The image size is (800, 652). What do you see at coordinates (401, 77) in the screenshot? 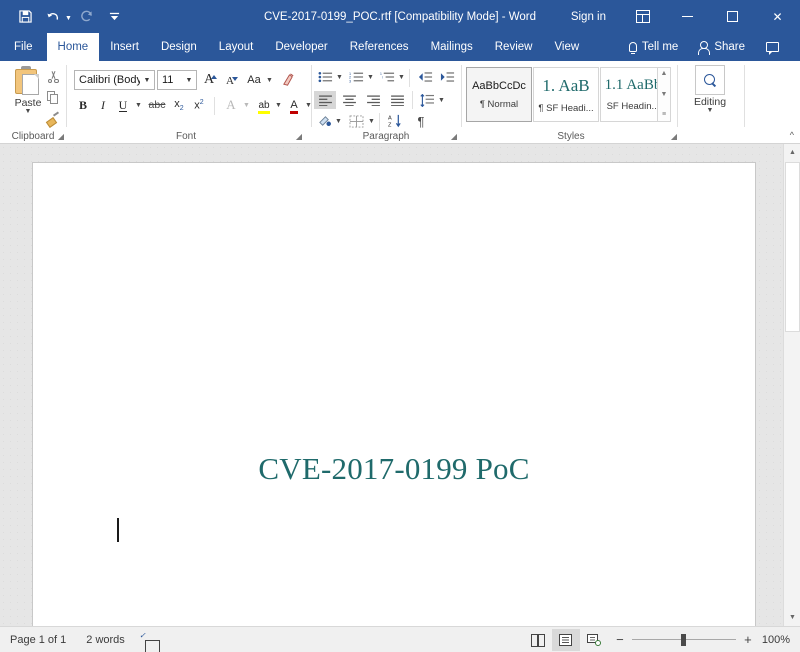
I see `multilevel-dropdown-icon: ▼` at bounding box center [401, 77].